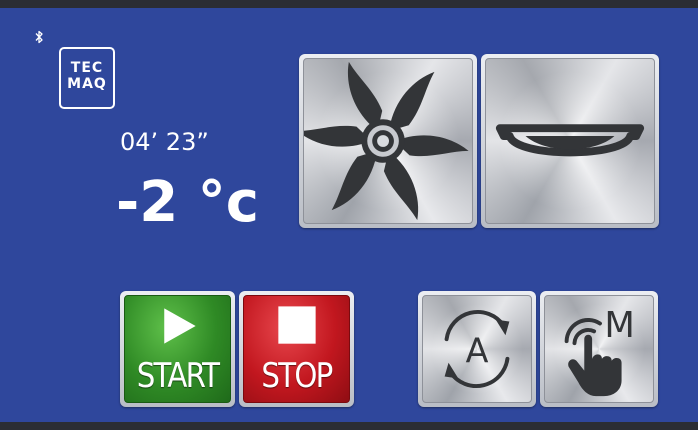  I want to click on tray-button, so click(570, 141).